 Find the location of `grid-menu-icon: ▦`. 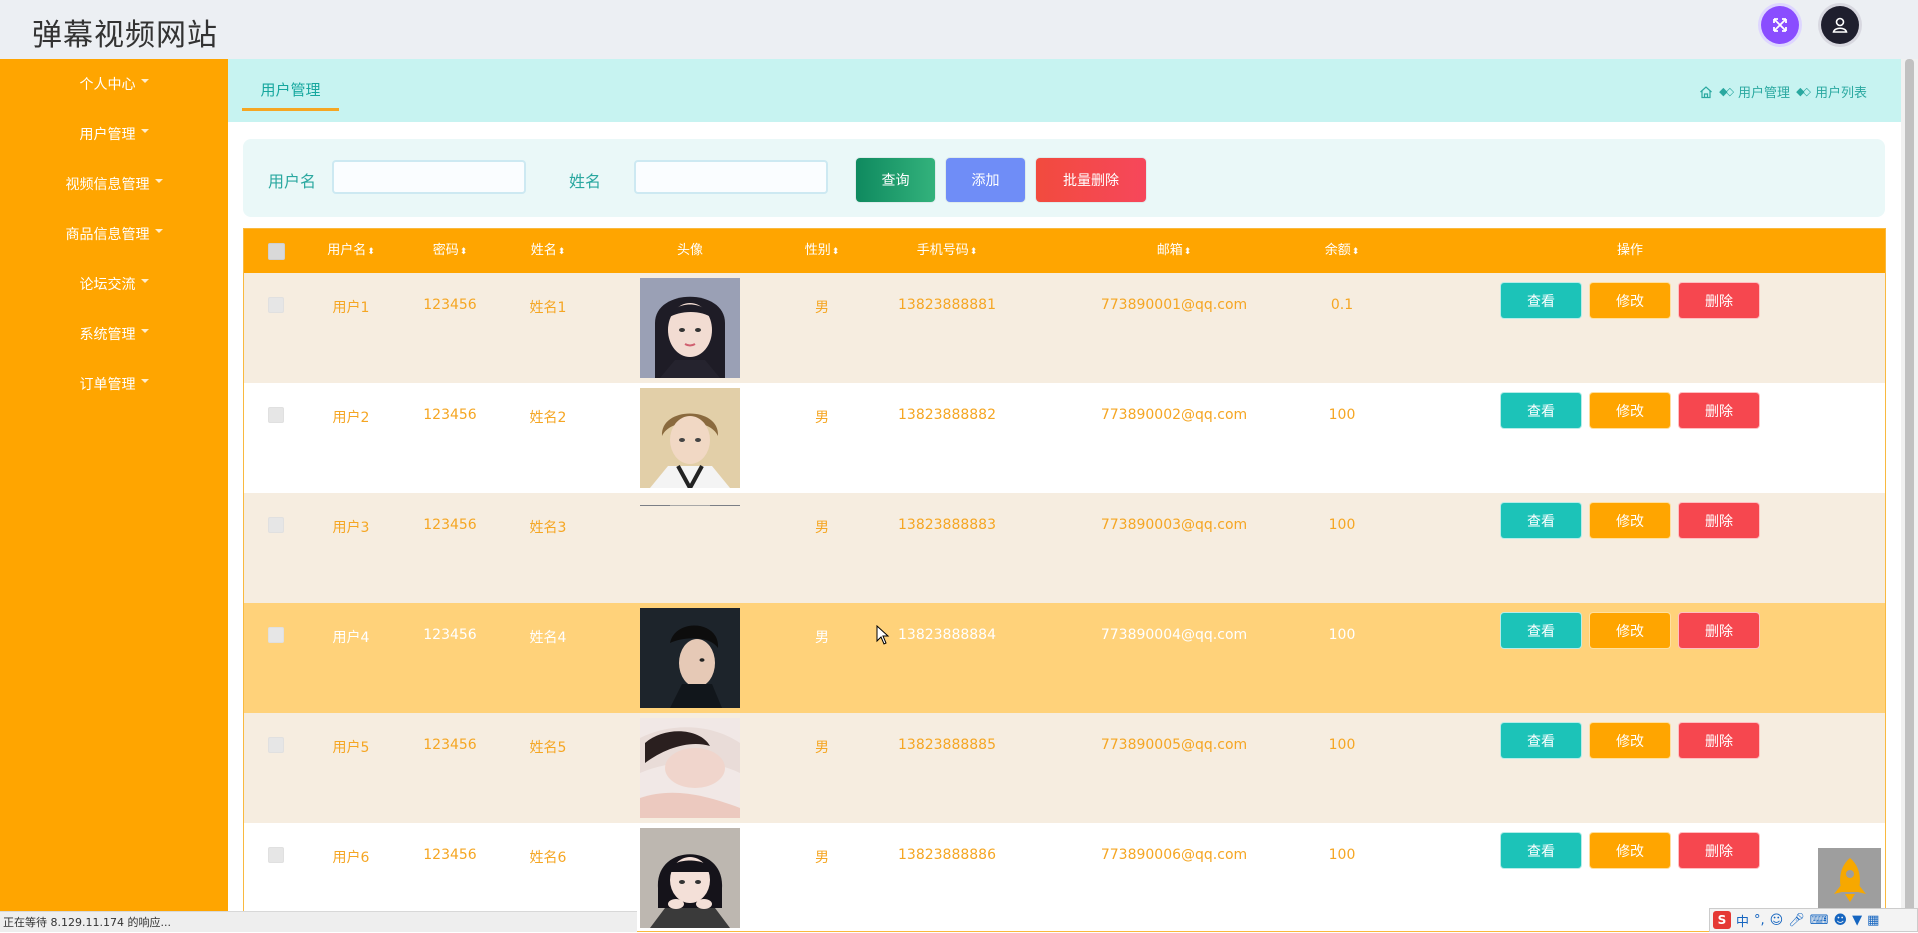

grid-menu-icon: ▦ is located at coordinates (1873, 920).